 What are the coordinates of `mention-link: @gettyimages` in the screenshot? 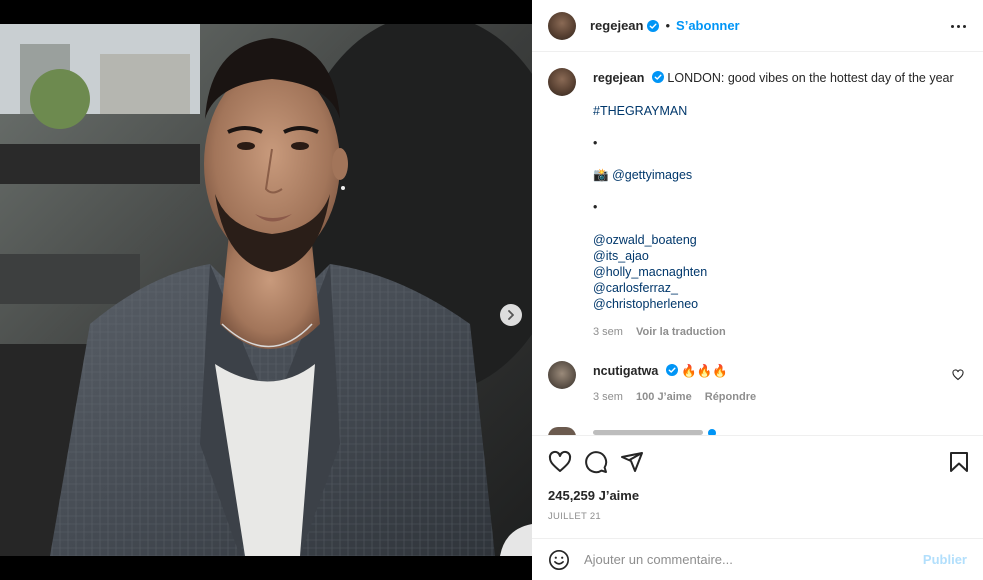 It's located at (652, 175).